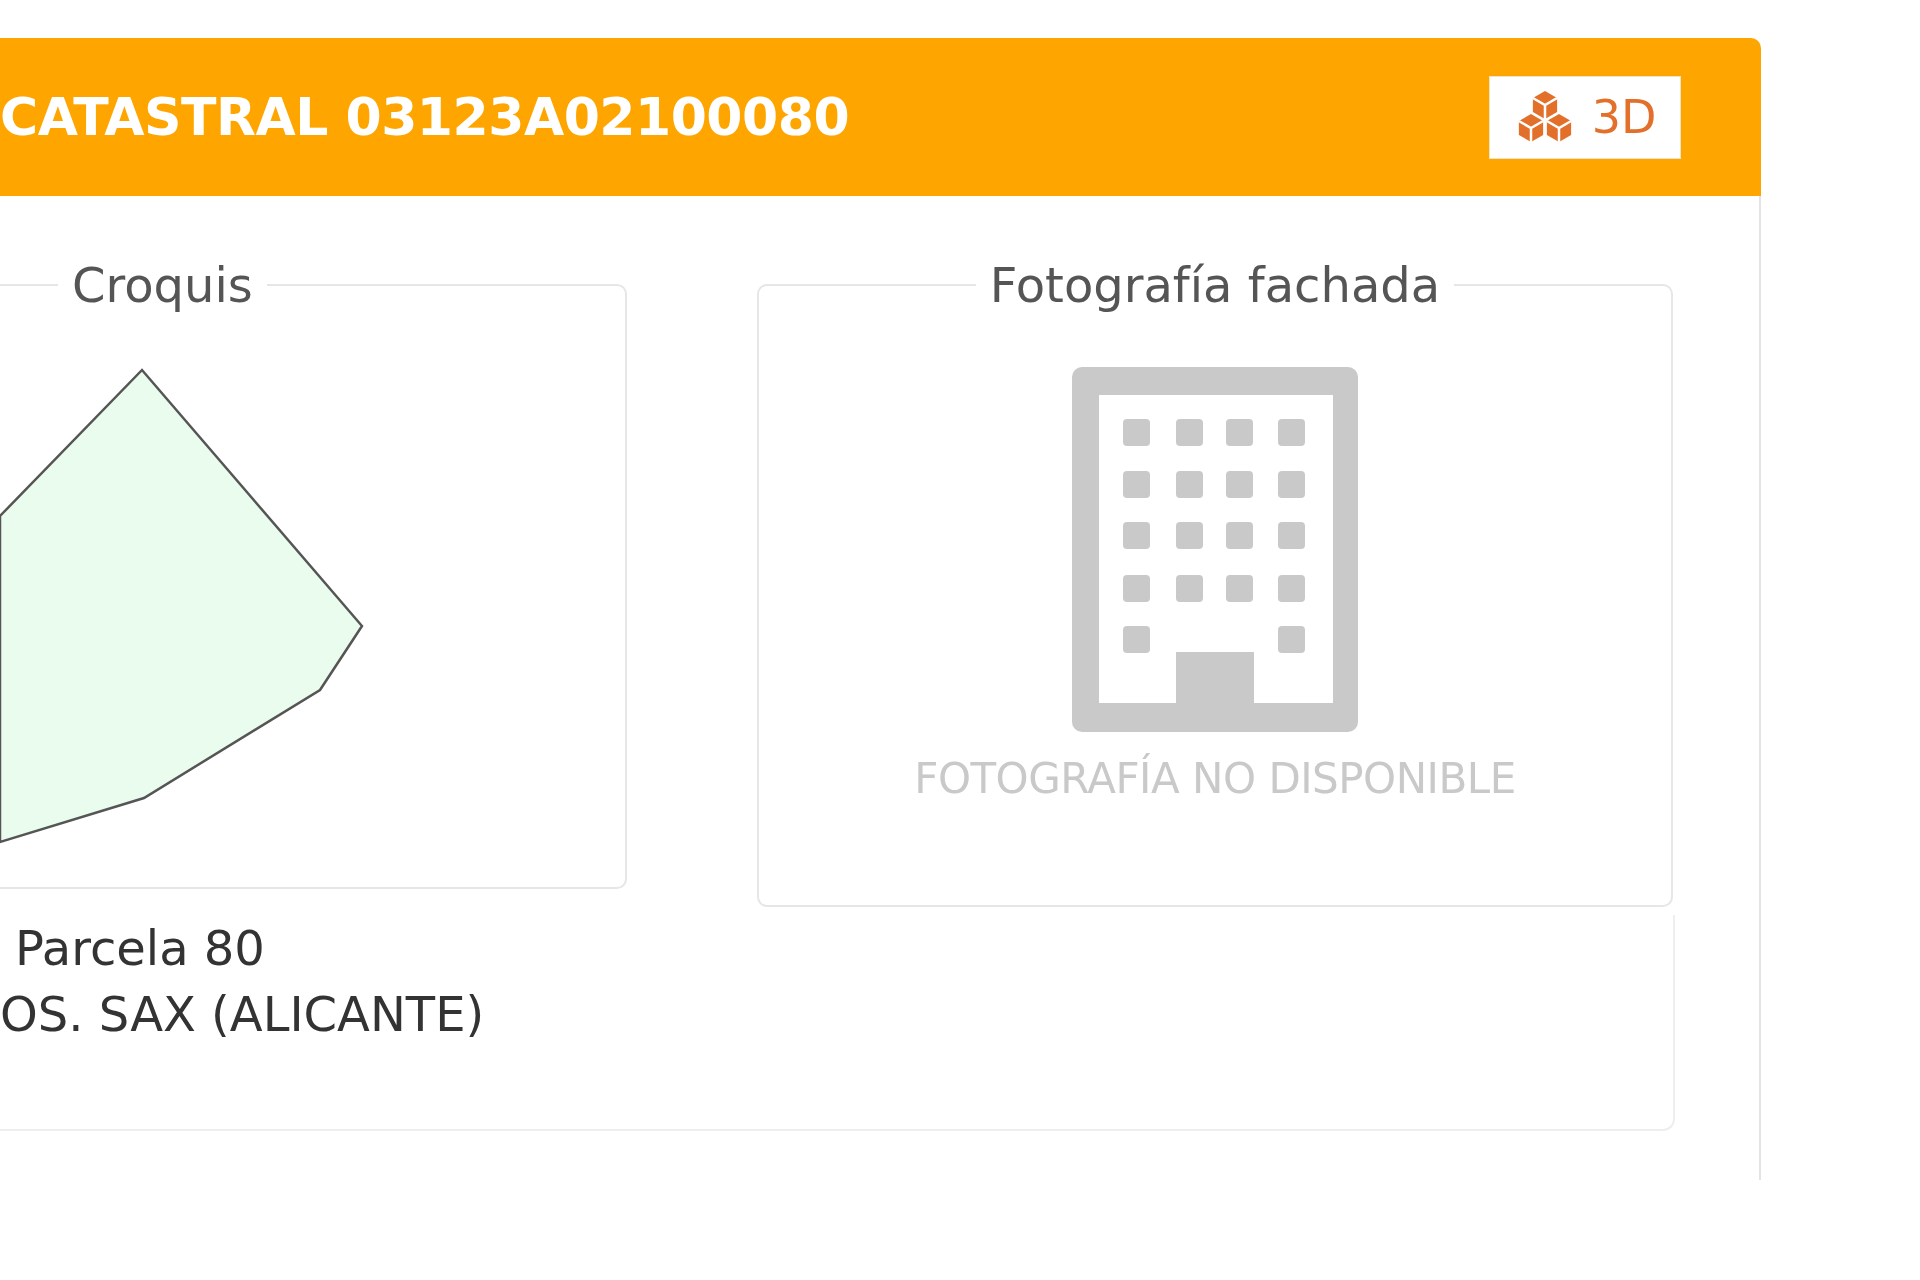 The image size is (1920, 1280). What do you see at coordinates (1585, 117) in the screenshot?
I see `view-3d-button: 3D` at bounding box center [1585, 117].